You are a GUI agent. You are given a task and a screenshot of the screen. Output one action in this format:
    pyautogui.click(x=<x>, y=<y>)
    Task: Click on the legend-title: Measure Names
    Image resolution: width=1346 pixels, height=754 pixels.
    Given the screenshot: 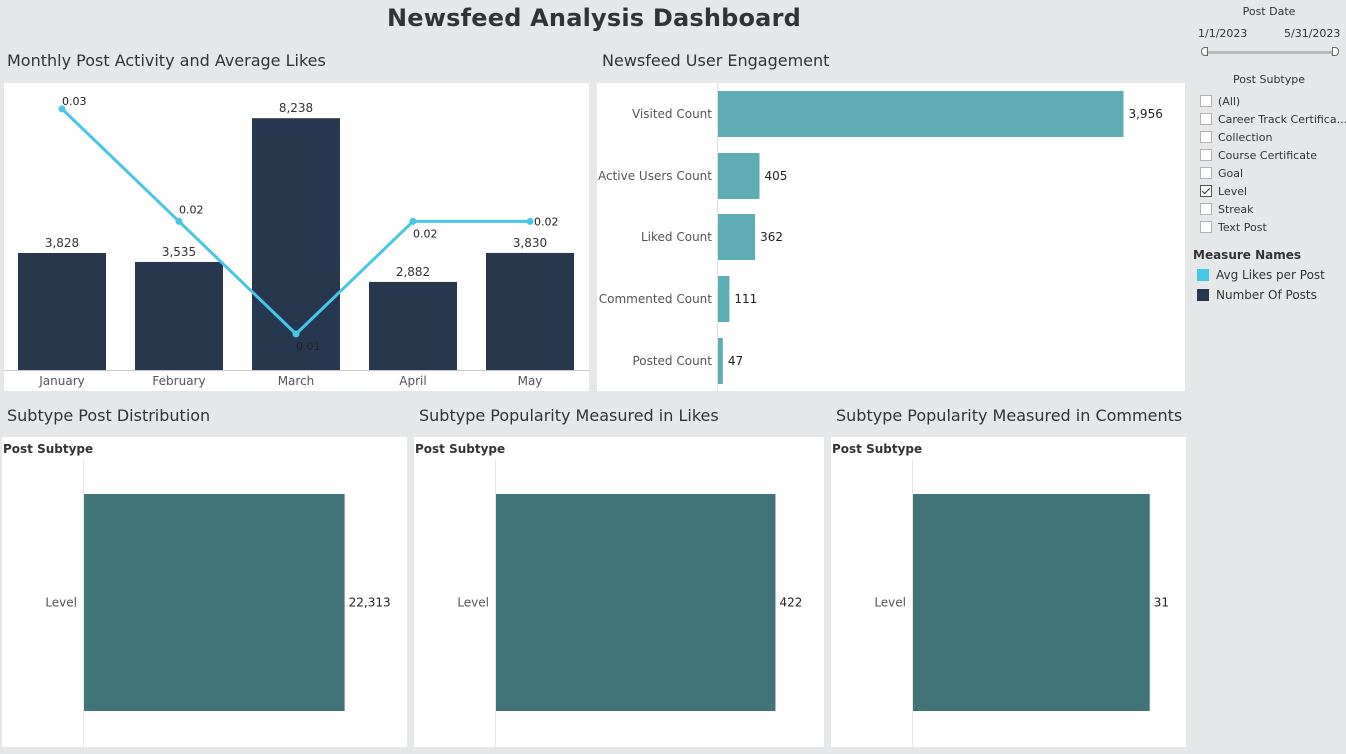 What is the action you would take?
    pyautogui.click(x=1247, y=255)
    